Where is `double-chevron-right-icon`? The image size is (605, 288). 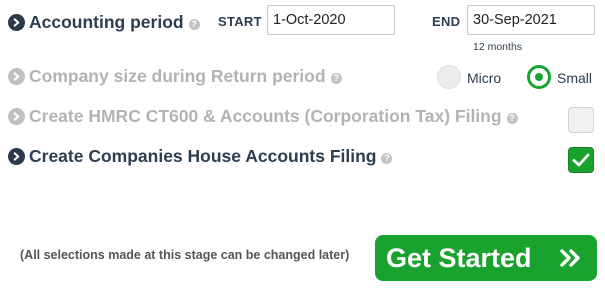
double-chevron-right-icon is located at coordinates (570, 258).